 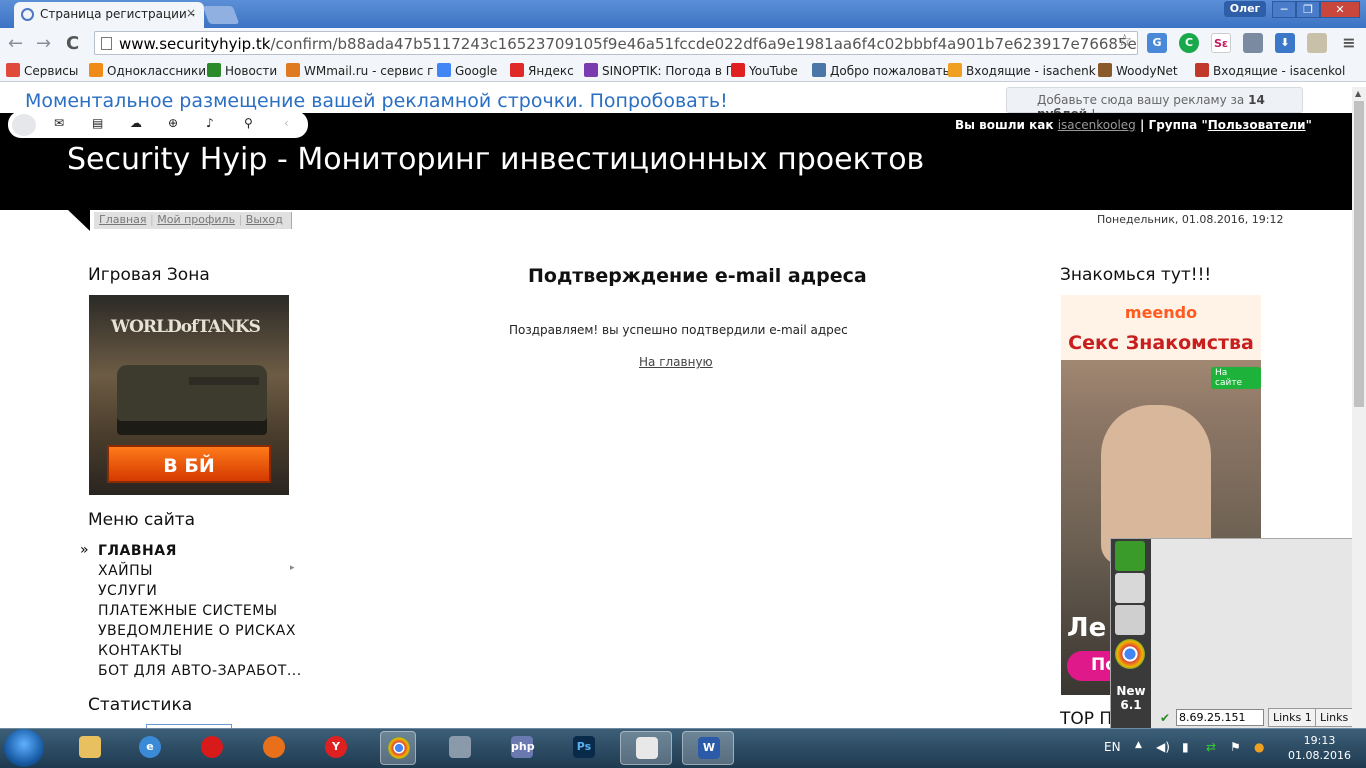 What do you see at coordinates (1157, 43) in the screenshot?
I see `translate-extension-icon: G` at bounding box center [1157, 43].